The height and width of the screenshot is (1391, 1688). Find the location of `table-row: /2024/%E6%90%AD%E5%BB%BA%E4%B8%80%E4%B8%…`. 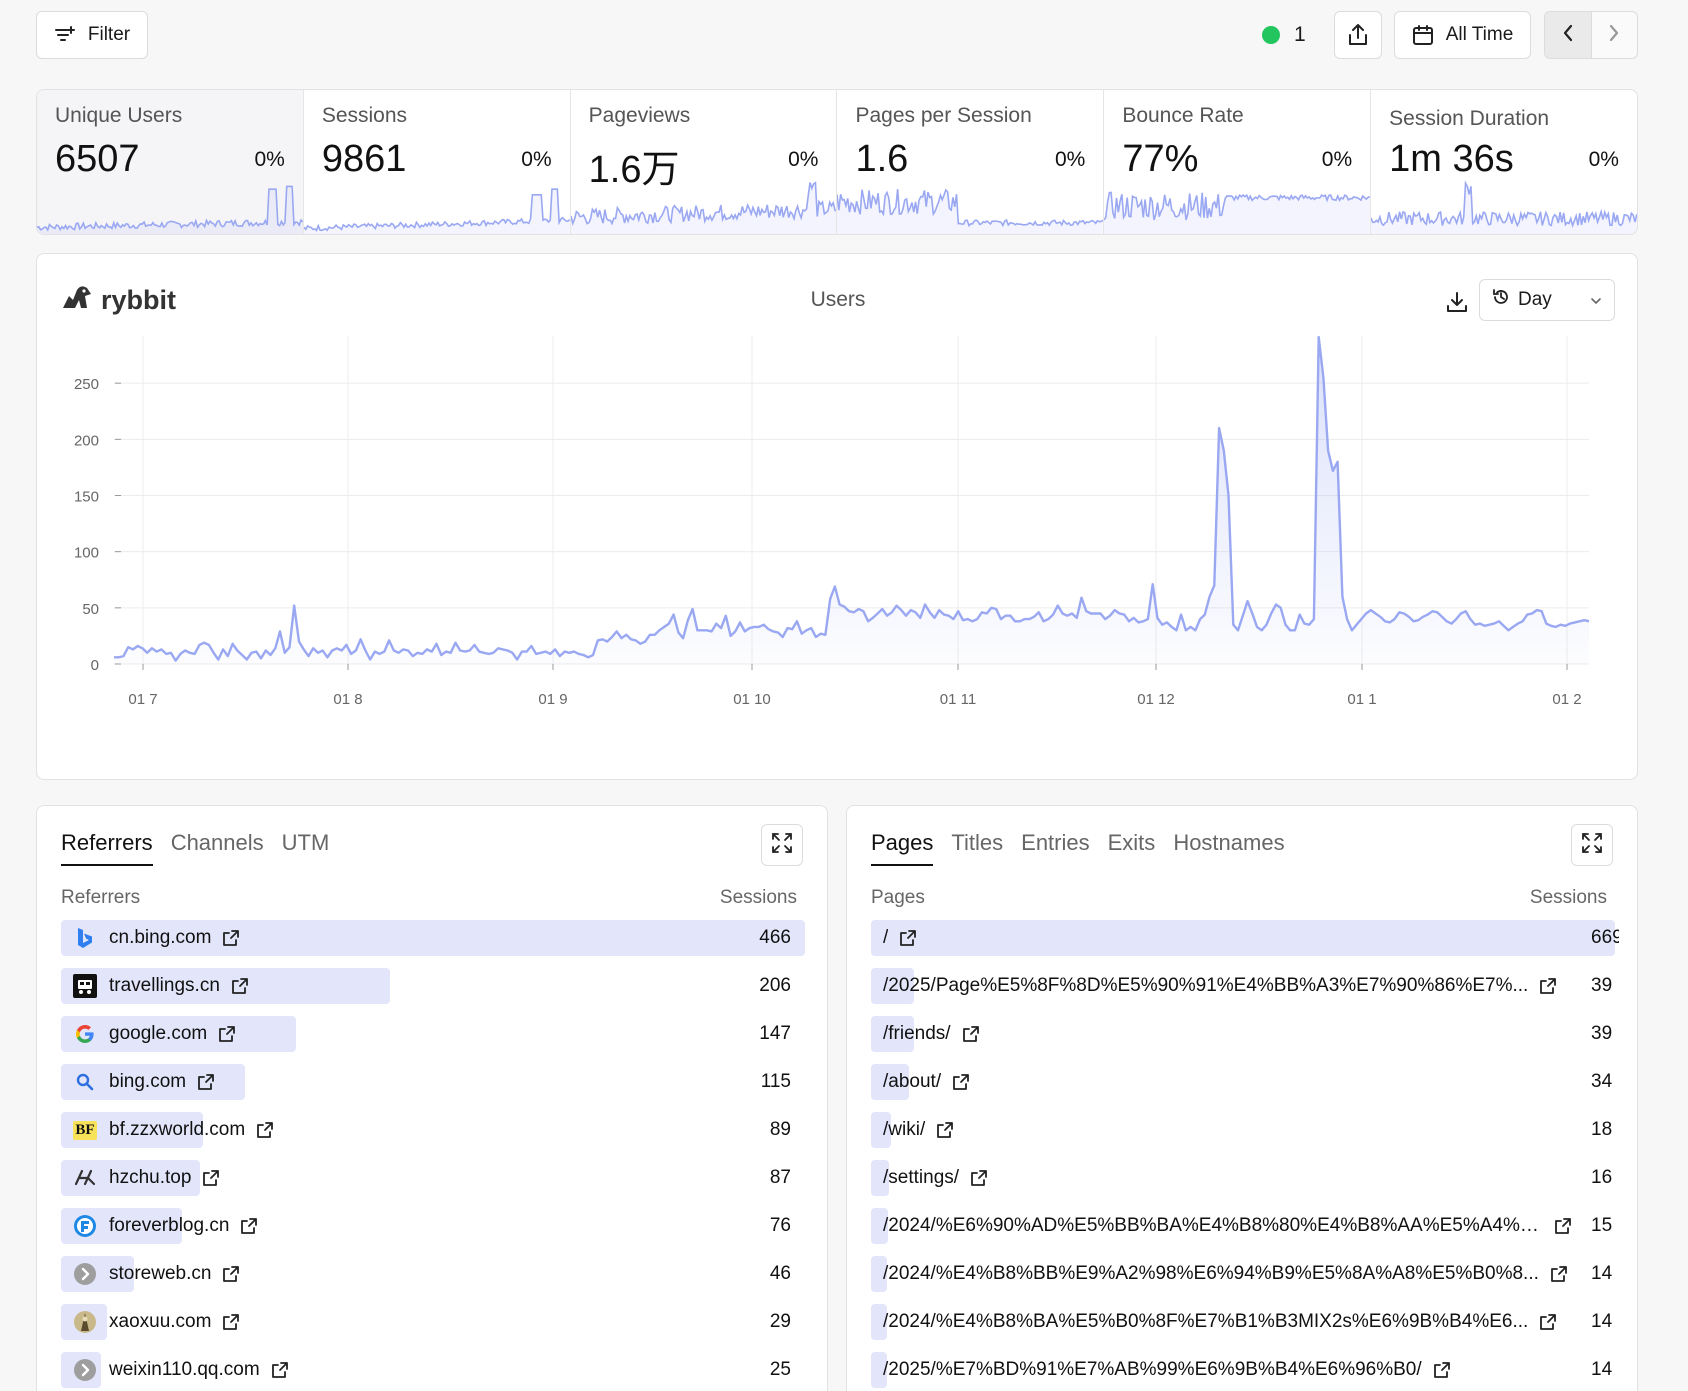

table-row: /2024/%E6%90%AD%E5%BB%BA%E4%B8%80%E4%B8%… is located at coordinates (1242, 1226).